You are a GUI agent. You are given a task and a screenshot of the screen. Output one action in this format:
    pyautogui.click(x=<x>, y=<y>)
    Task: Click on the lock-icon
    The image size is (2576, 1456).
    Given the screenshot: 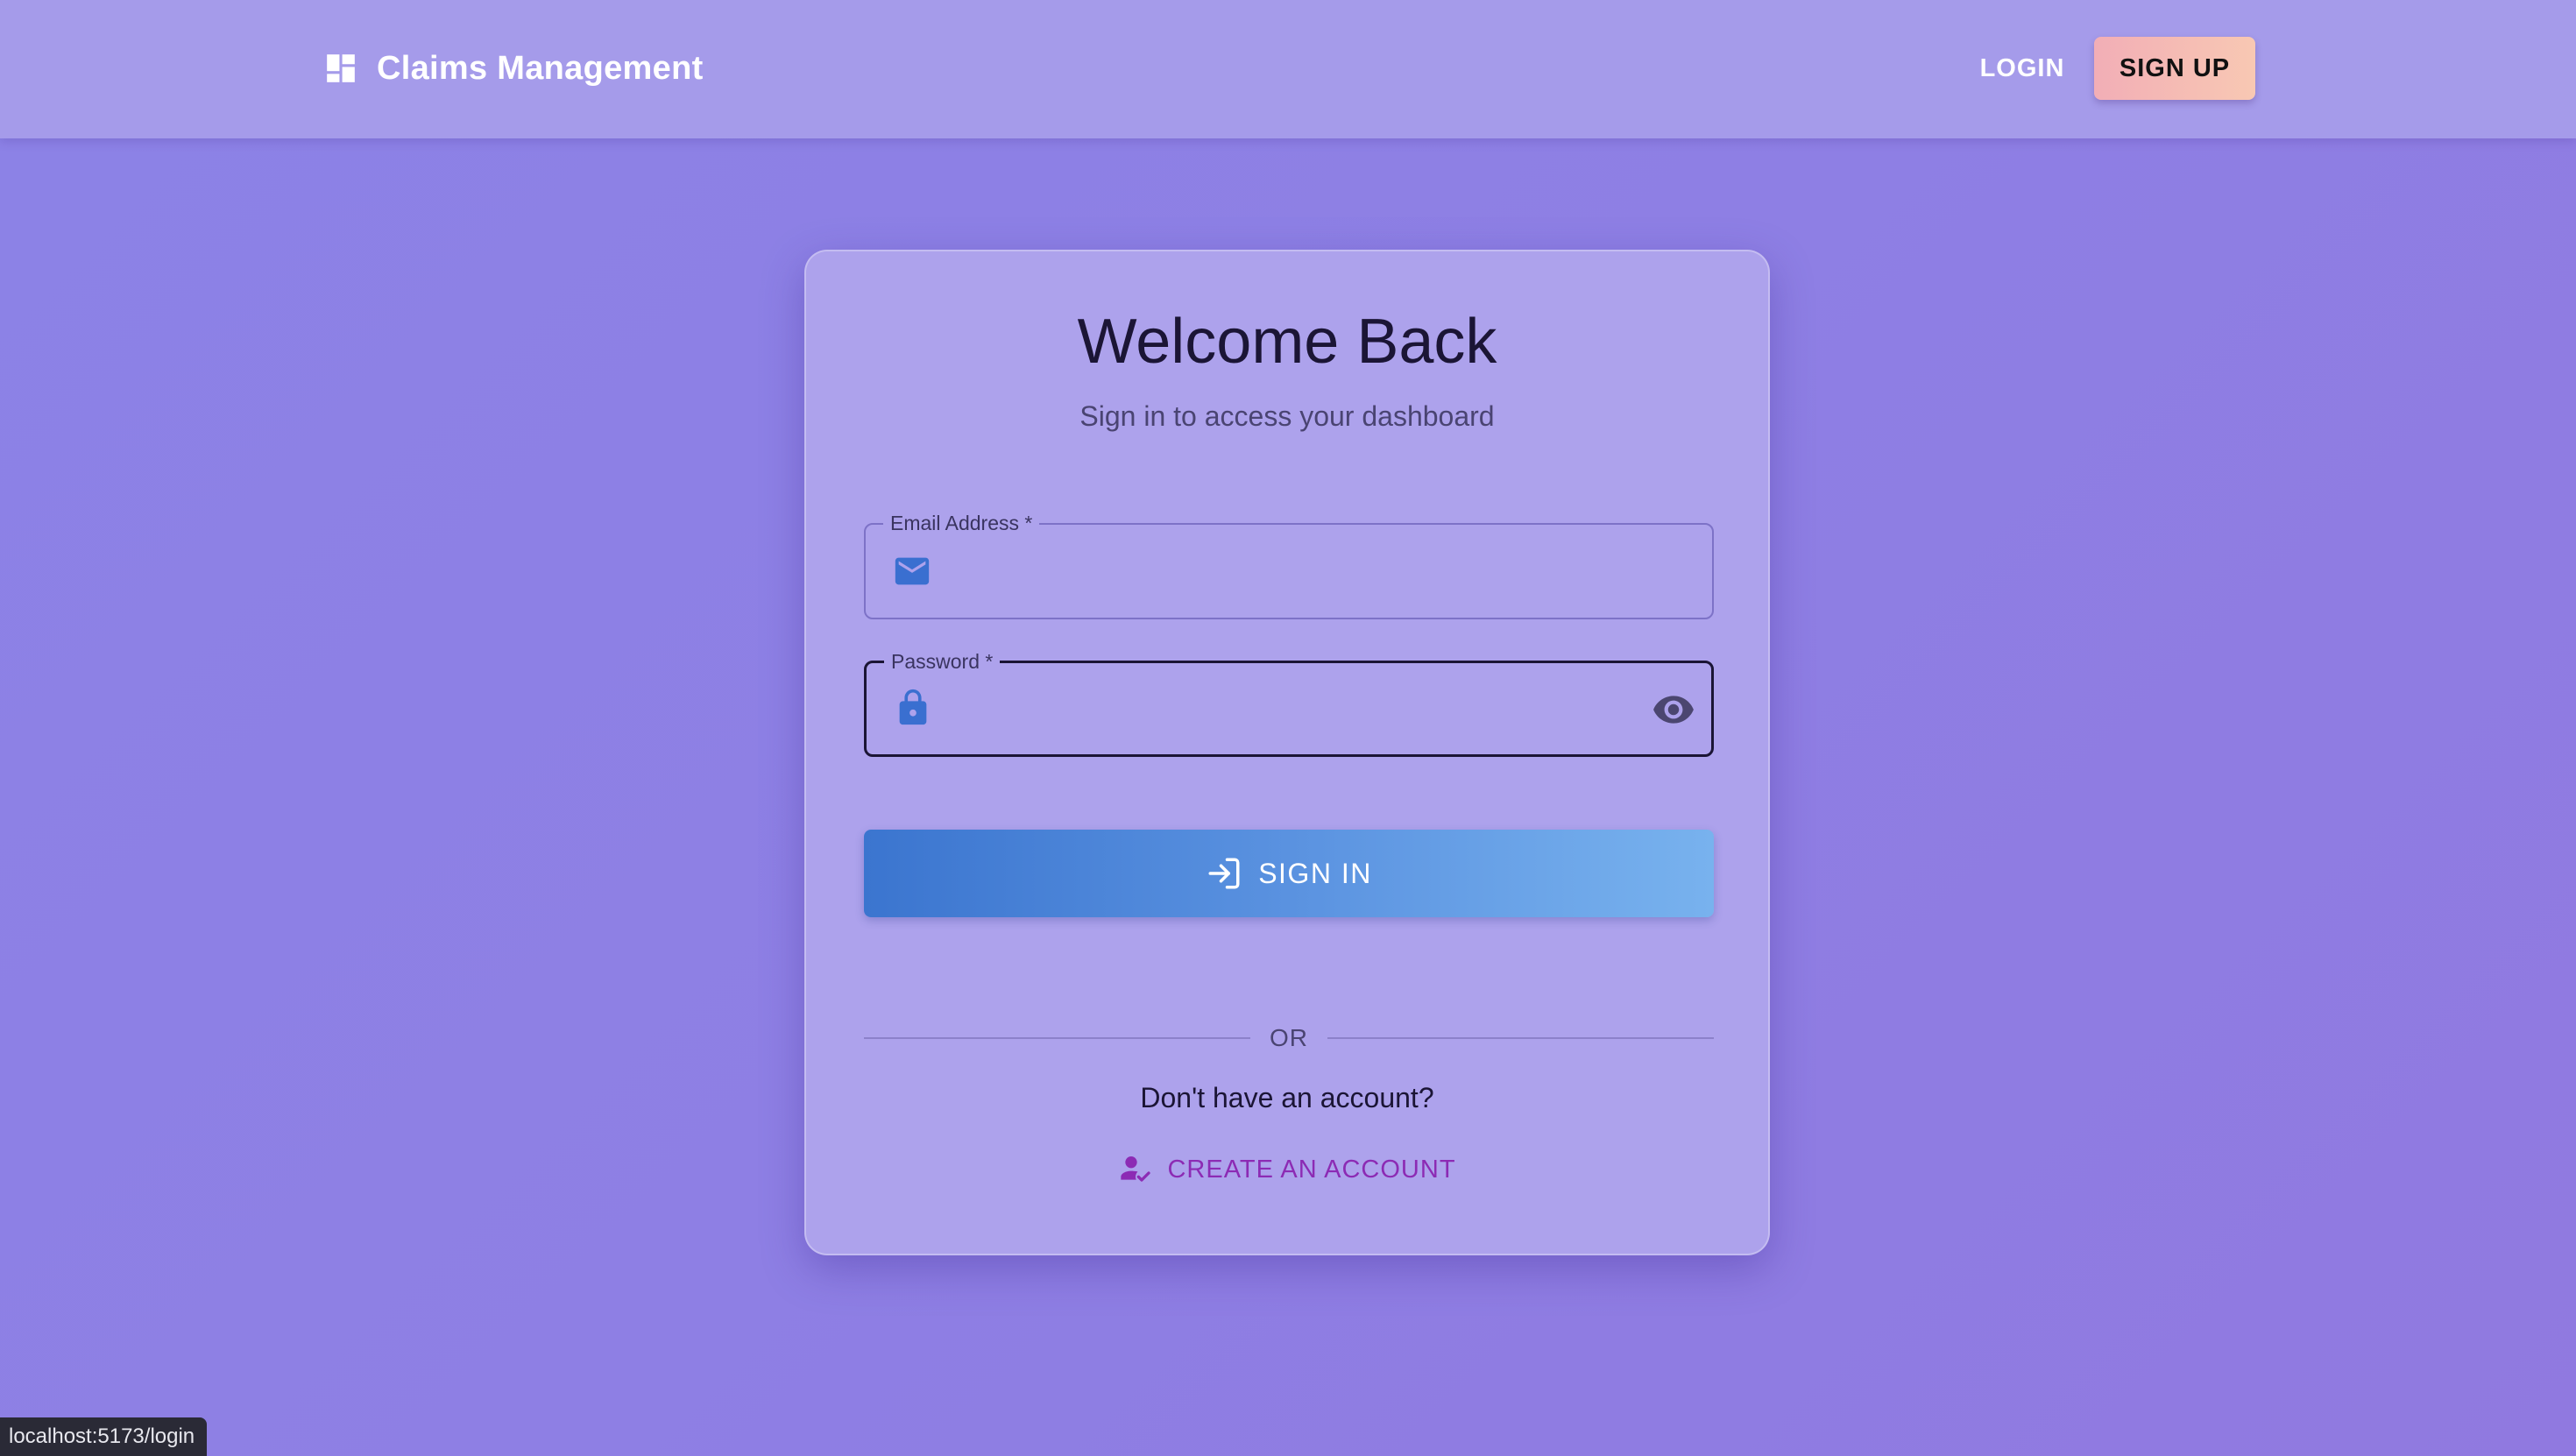 What is the action you would take?
    pyautogui.click(x=913, y=707)
    